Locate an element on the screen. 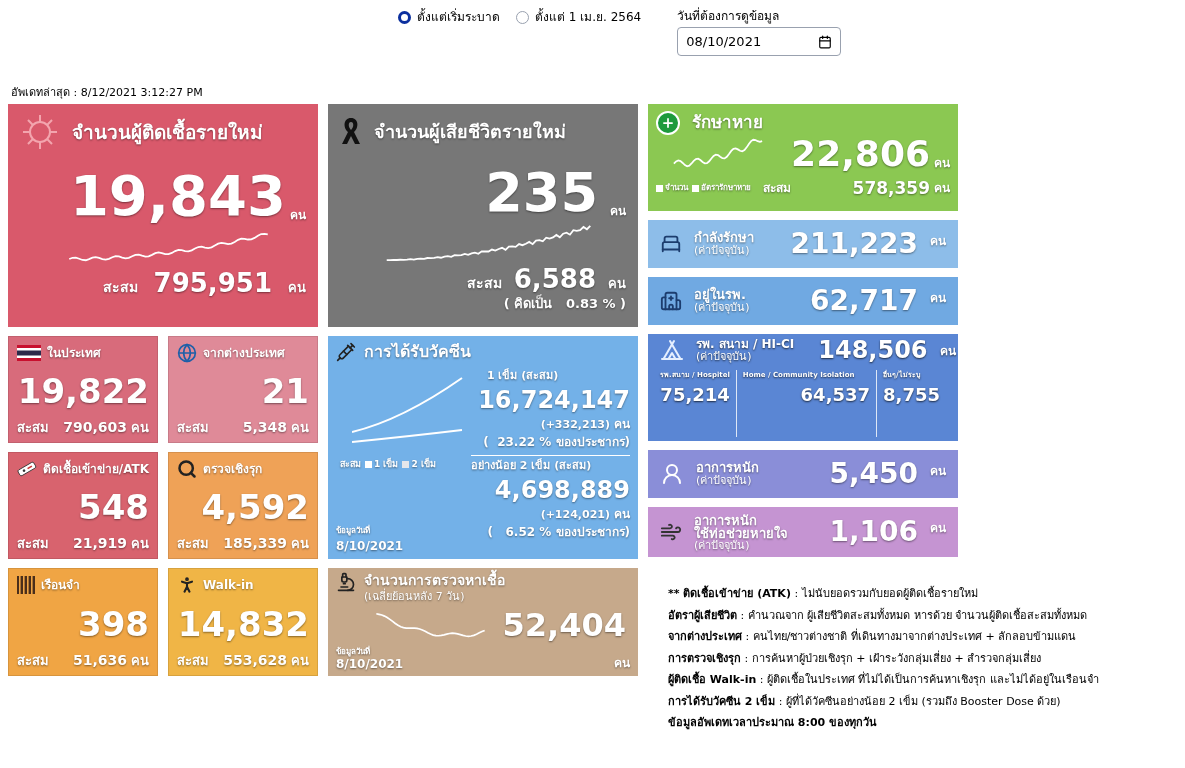  legend-label: จำนวน is located at coordinates (676, 188).